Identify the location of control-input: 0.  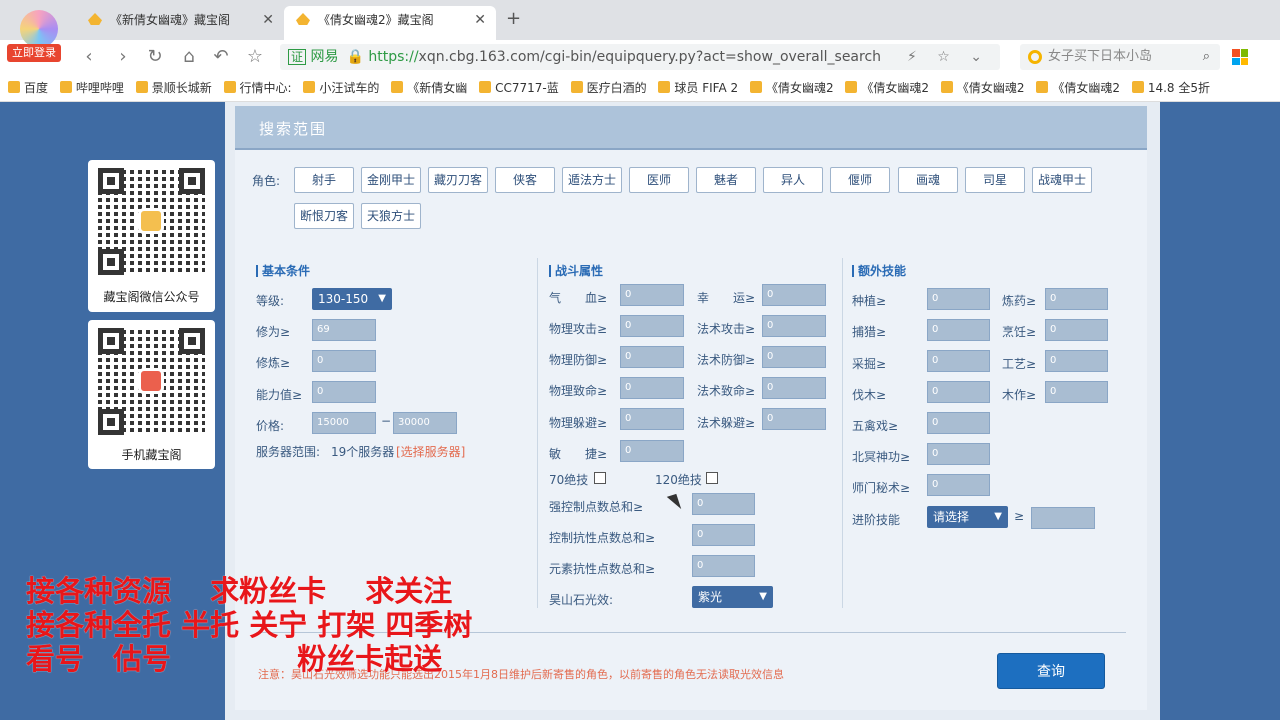
(723, 504).